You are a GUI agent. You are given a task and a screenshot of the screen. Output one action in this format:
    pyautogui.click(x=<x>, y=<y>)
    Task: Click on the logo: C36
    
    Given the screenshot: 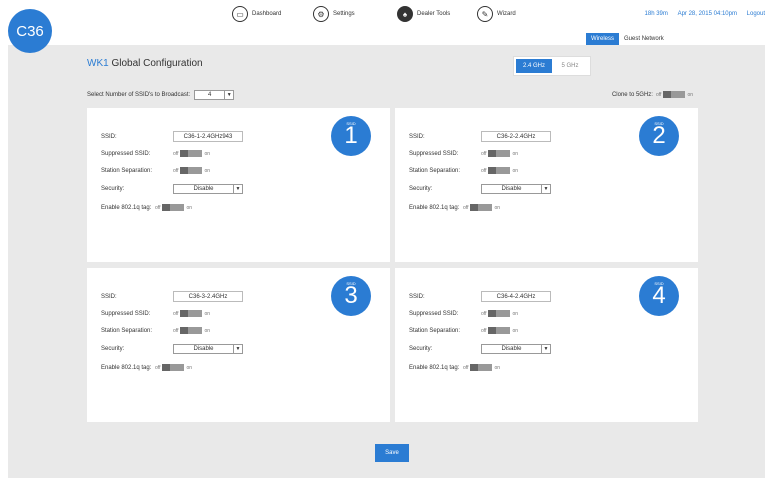 What is the action you would take?
    pyautogui.click(x=30, y=31)
    